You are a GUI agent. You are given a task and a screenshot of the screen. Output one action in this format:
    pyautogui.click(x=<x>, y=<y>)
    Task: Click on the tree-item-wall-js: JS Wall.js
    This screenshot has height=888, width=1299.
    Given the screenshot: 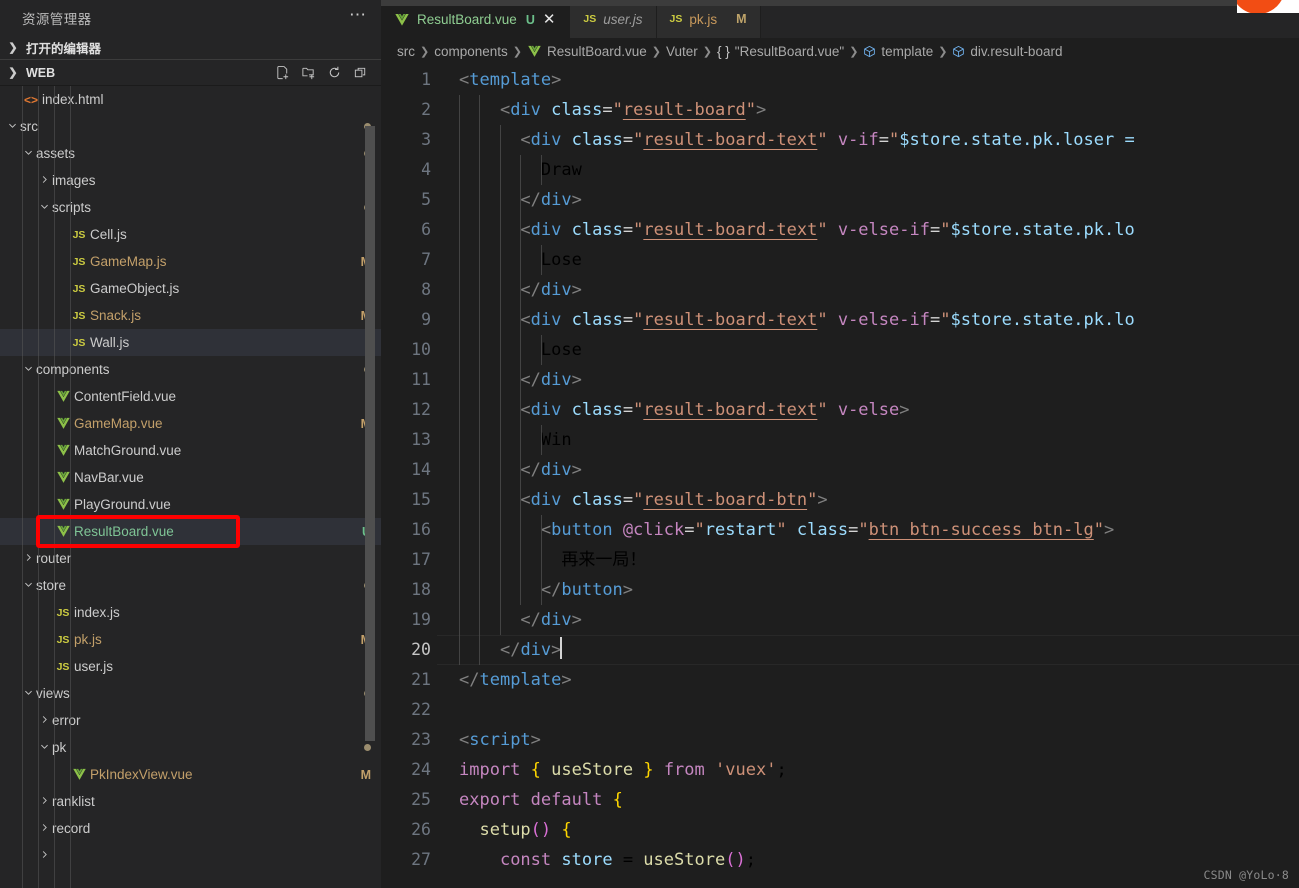 What is the action you would take?
    pyautogui.click(x=190, y=342)
    